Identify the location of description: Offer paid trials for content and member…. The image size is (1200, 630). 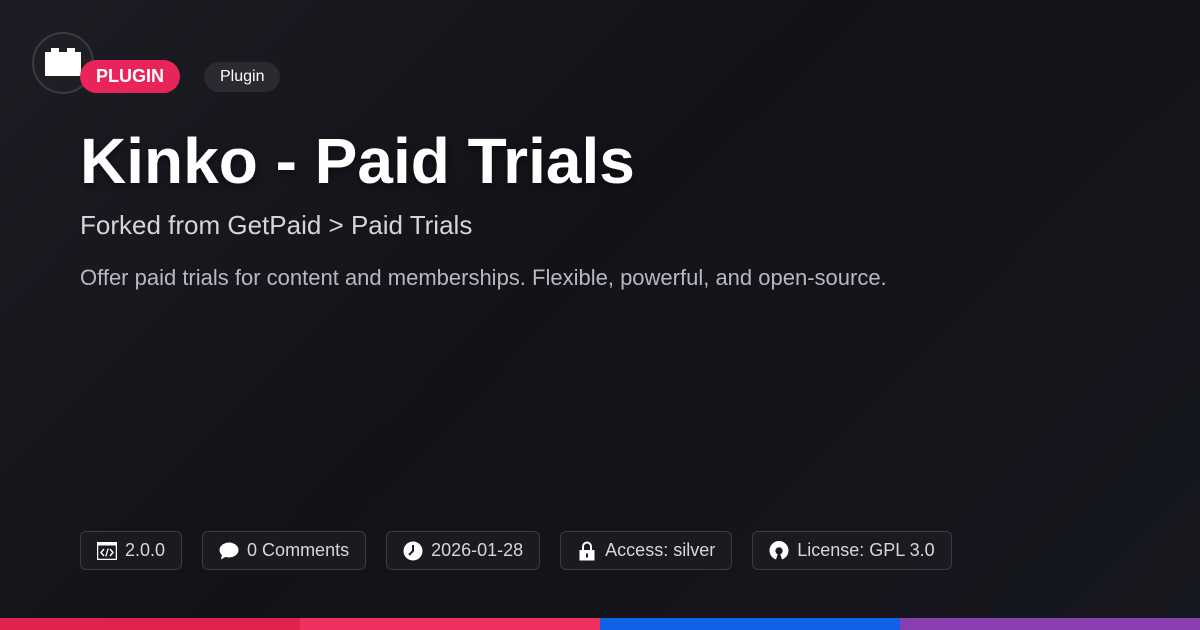
(483, 277).